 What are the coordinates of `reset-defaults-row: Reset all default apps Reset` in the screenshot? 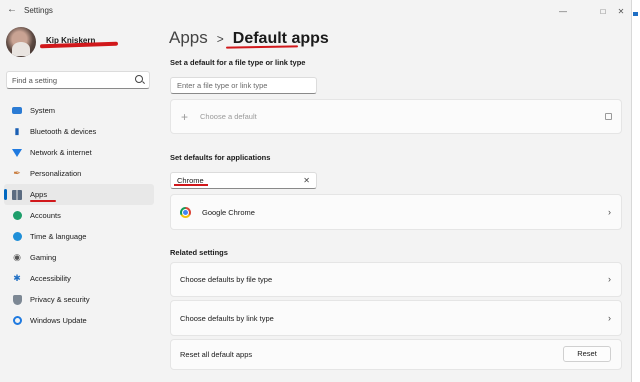 It's located at (396, 354).